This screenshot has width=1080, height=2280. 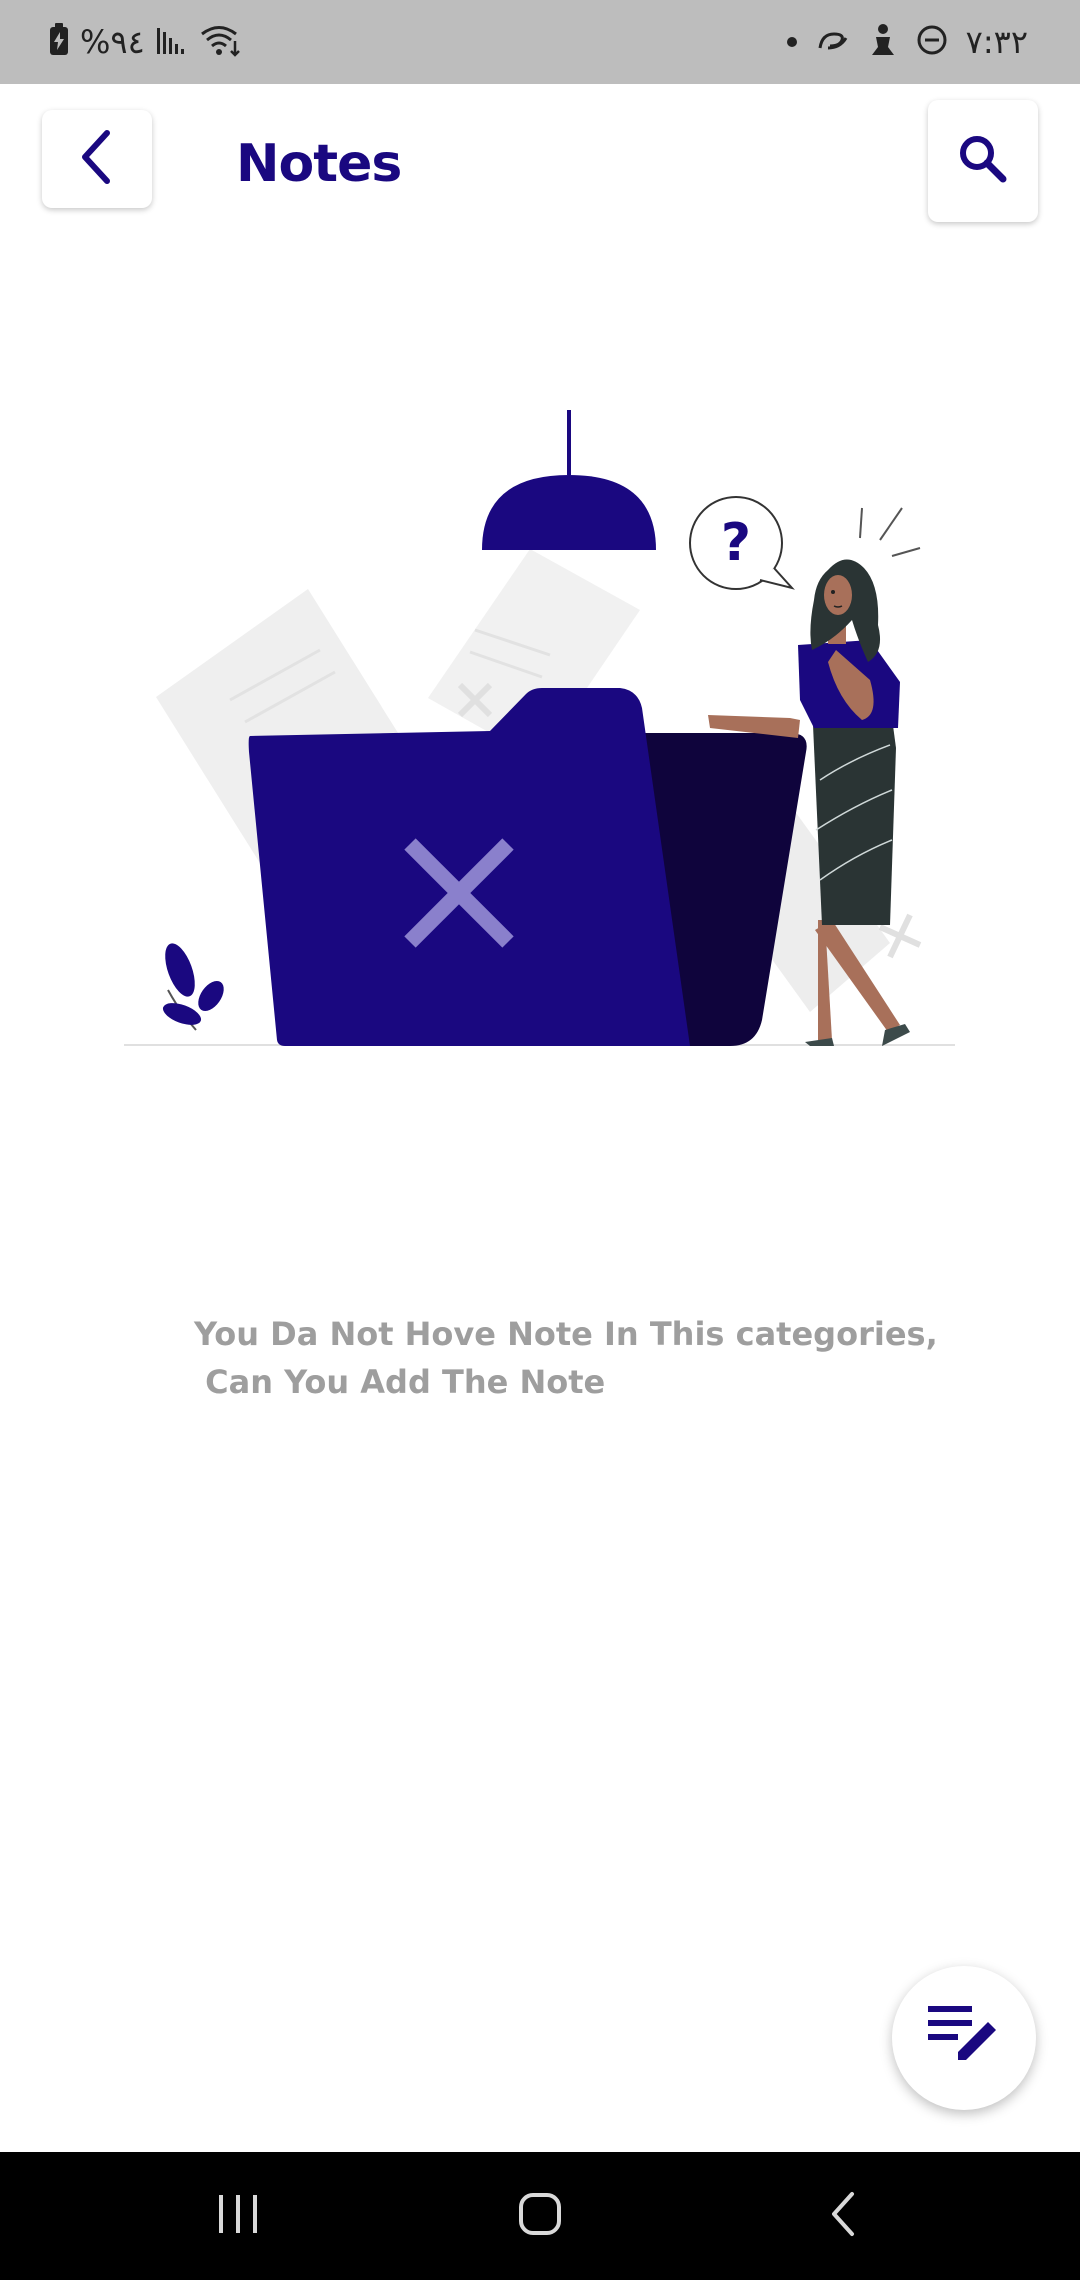 I want to click on recent-apps-button, so click(x=238, y=2216).